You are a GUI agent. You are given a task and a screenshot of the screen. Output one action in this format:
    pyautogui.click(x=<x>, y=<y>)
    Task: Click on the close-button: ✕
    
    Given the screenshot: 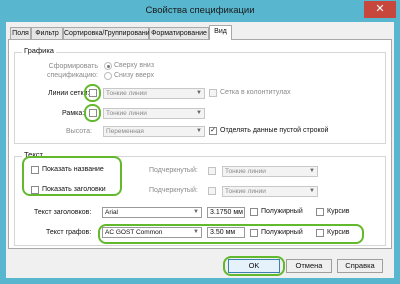 What is the action you would take?
    pyautogui.click(x=380, y=9)
    